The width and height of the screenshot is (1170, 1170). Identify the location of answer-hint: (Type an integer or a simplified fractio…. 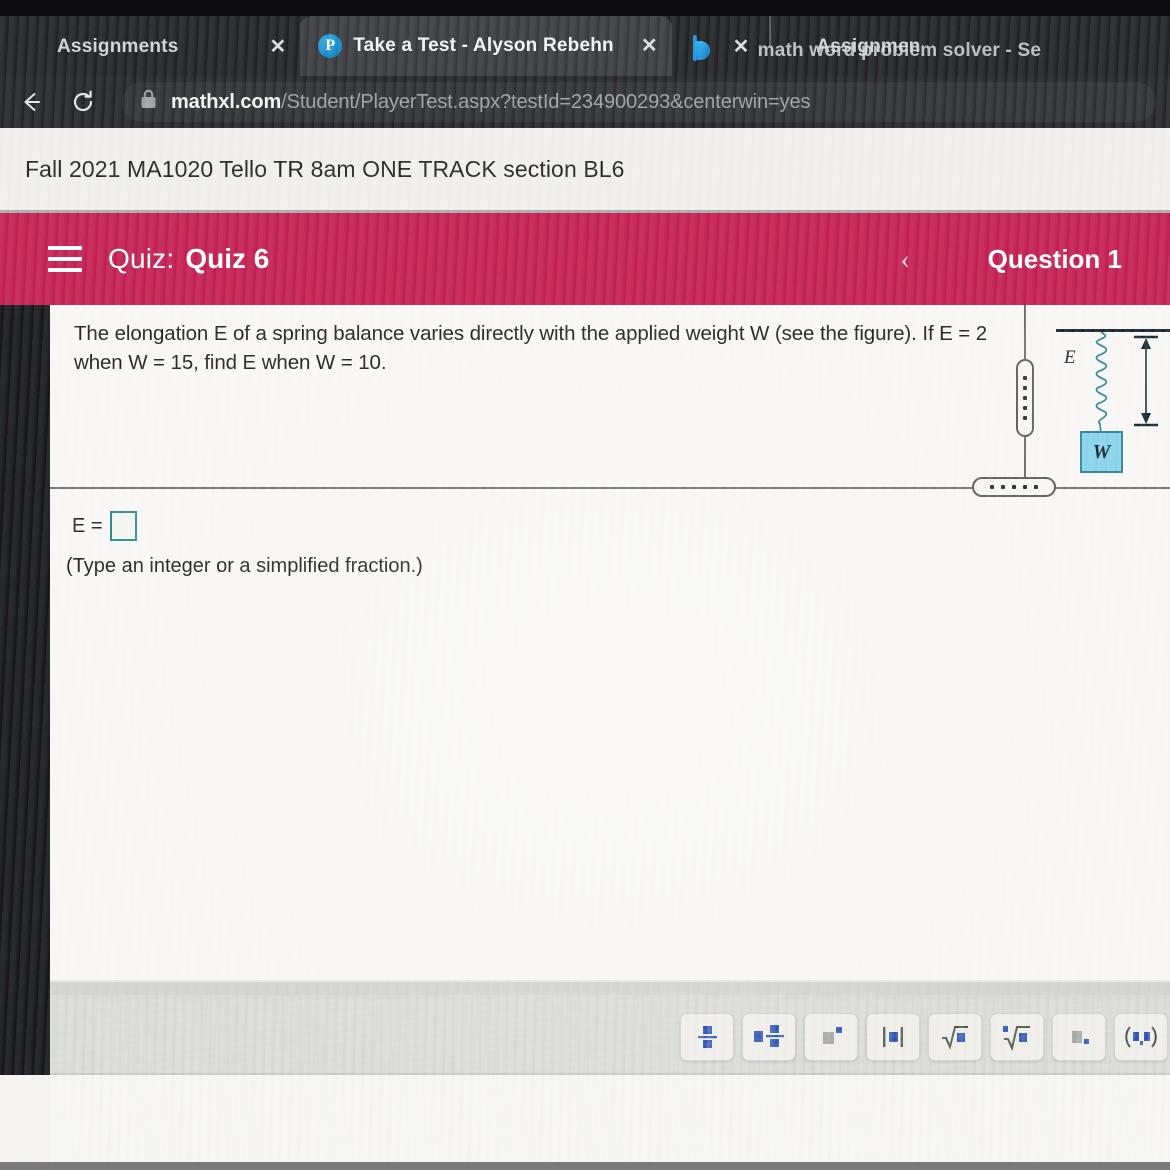
(244, 566).